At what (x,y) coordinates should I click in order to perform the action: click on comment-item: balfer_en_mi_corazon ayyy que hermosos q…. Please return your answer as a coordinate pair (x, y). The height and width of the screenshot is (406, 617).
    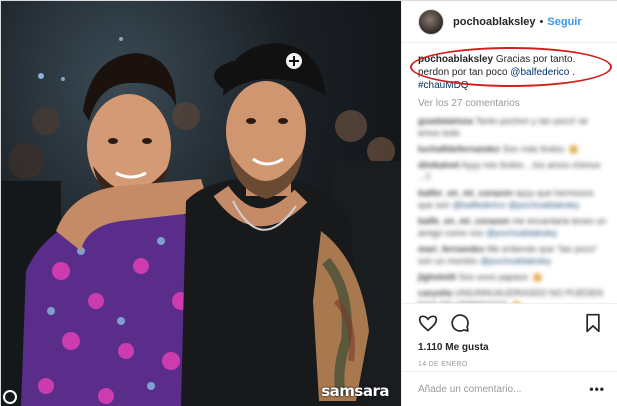
    Looking at the image, I should click on (512, 199).